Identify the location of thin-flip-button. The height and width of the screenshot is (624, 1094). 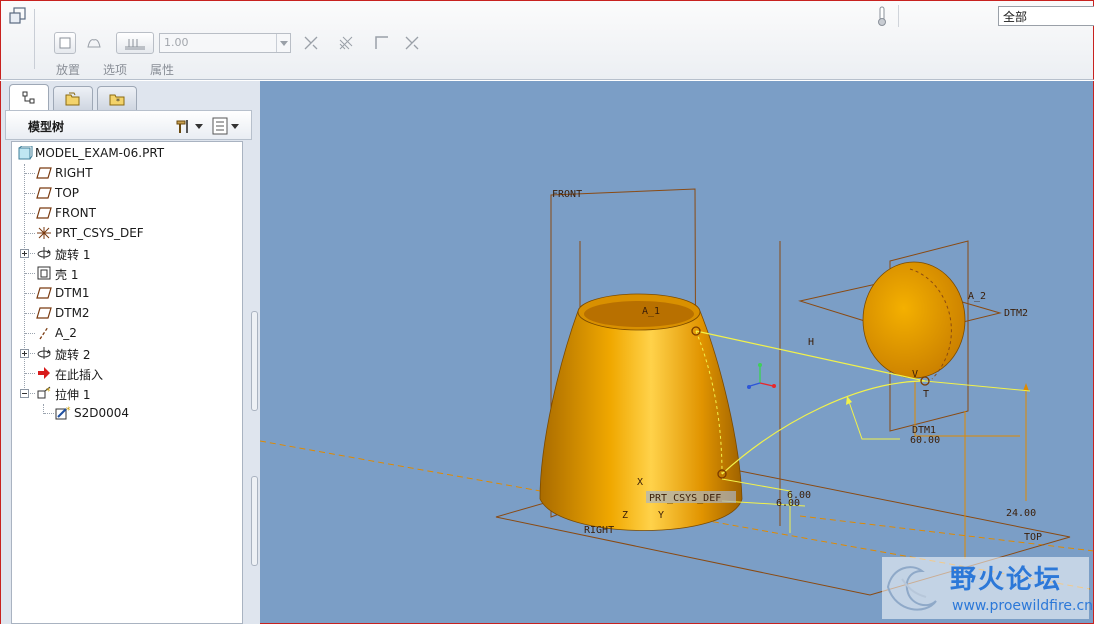
(412, 43).